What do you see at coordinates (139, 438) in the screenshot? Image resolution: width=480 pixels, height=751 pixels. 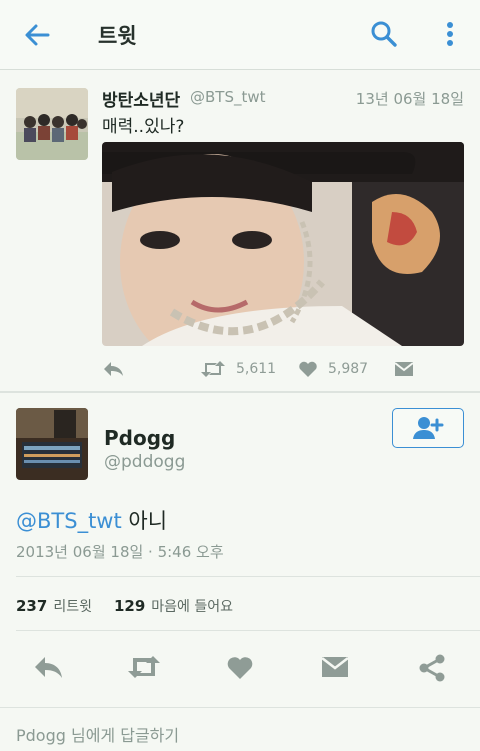 I see `tweet-author-name: Pdogg` at bounding box center [139, 438].